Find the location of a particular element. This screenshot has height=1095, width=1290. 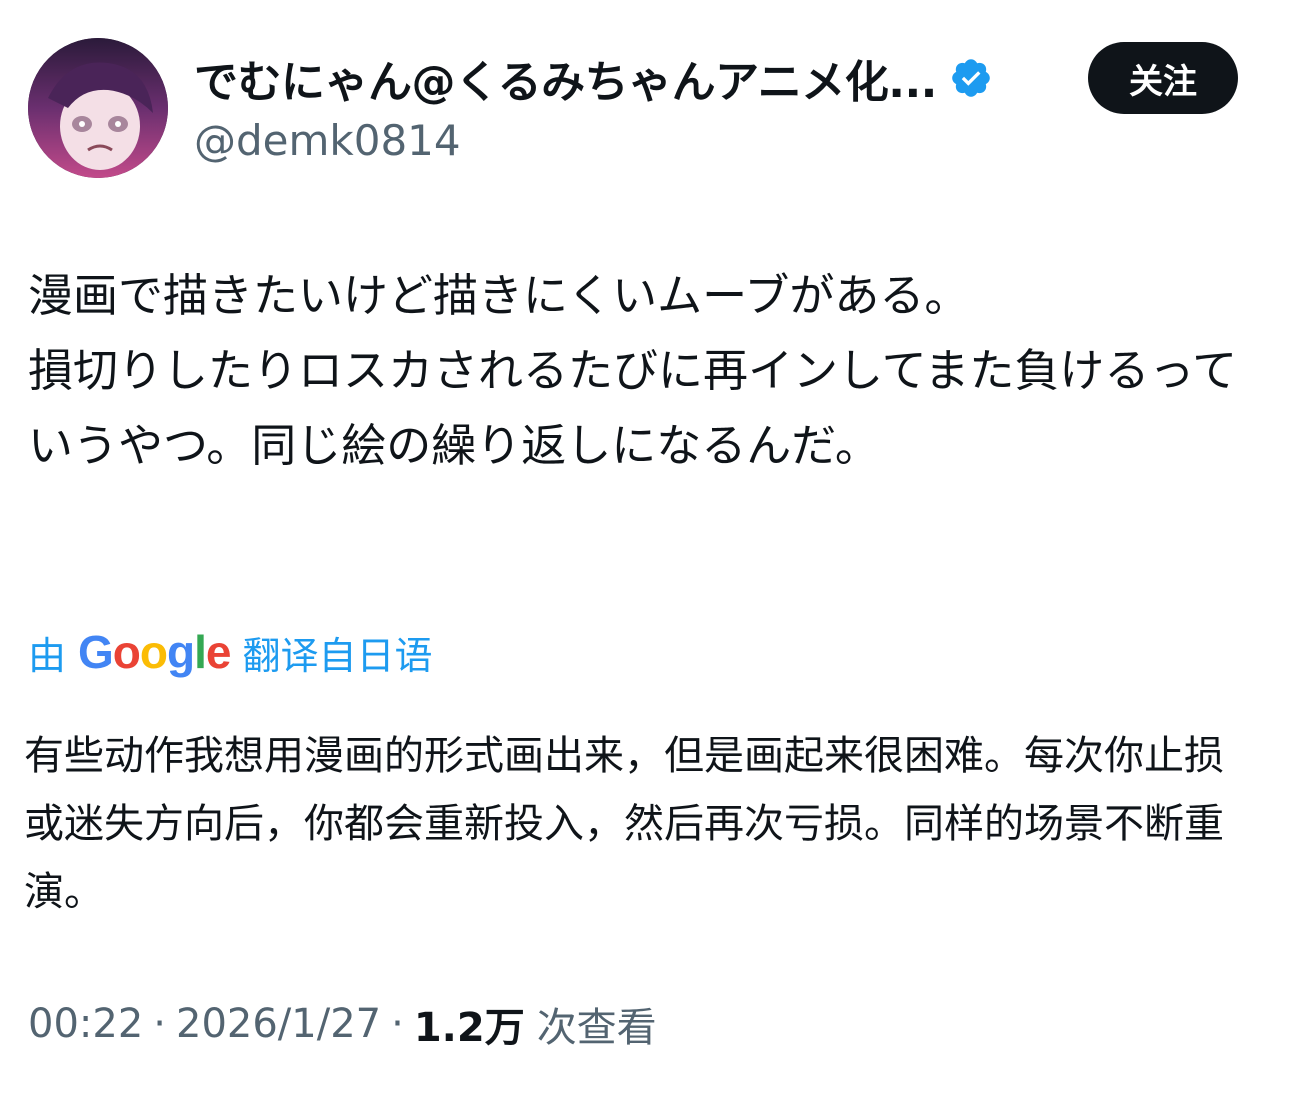

tweet-meta: 00:22 · 2026/1/27 · 1.2万 次查看 is located at coordinates (342, 1024).